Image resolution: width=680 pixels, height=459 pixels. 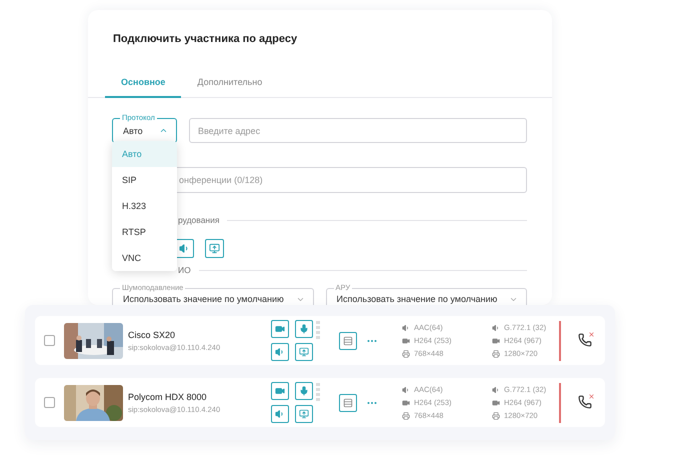 I want to click on device-name: Cisco SX20, so click(x=152, y=335).